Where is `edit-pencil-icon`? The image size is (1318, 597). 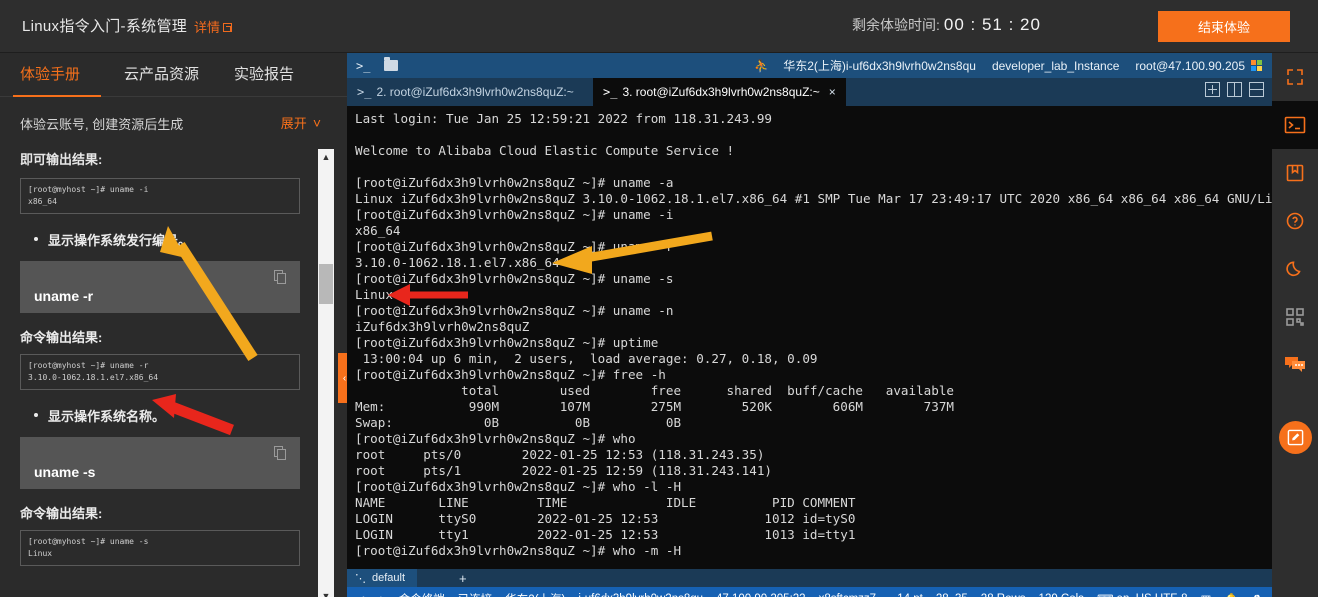 edit-pencil-icon is located at coordinates (1295, 437).